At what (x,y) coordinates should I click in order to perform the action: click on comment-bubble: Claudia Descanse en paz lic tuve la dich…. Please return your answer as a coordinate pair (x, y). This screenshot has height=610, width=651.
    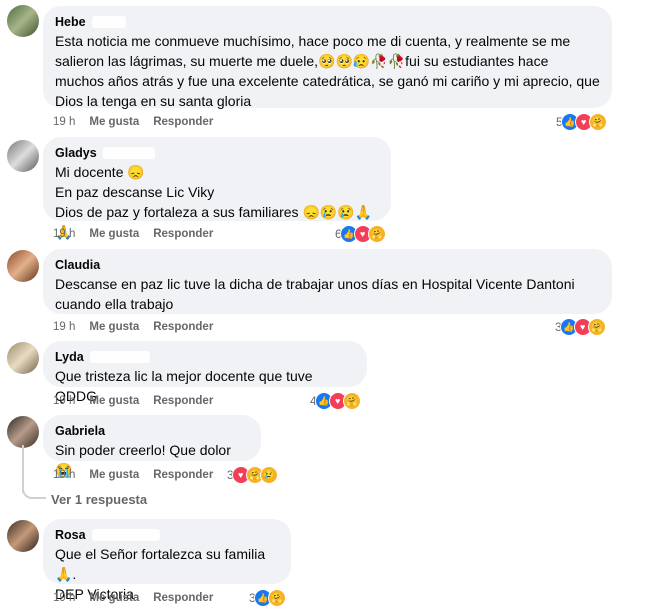
    Looking at the image, I should click on (327, 281).